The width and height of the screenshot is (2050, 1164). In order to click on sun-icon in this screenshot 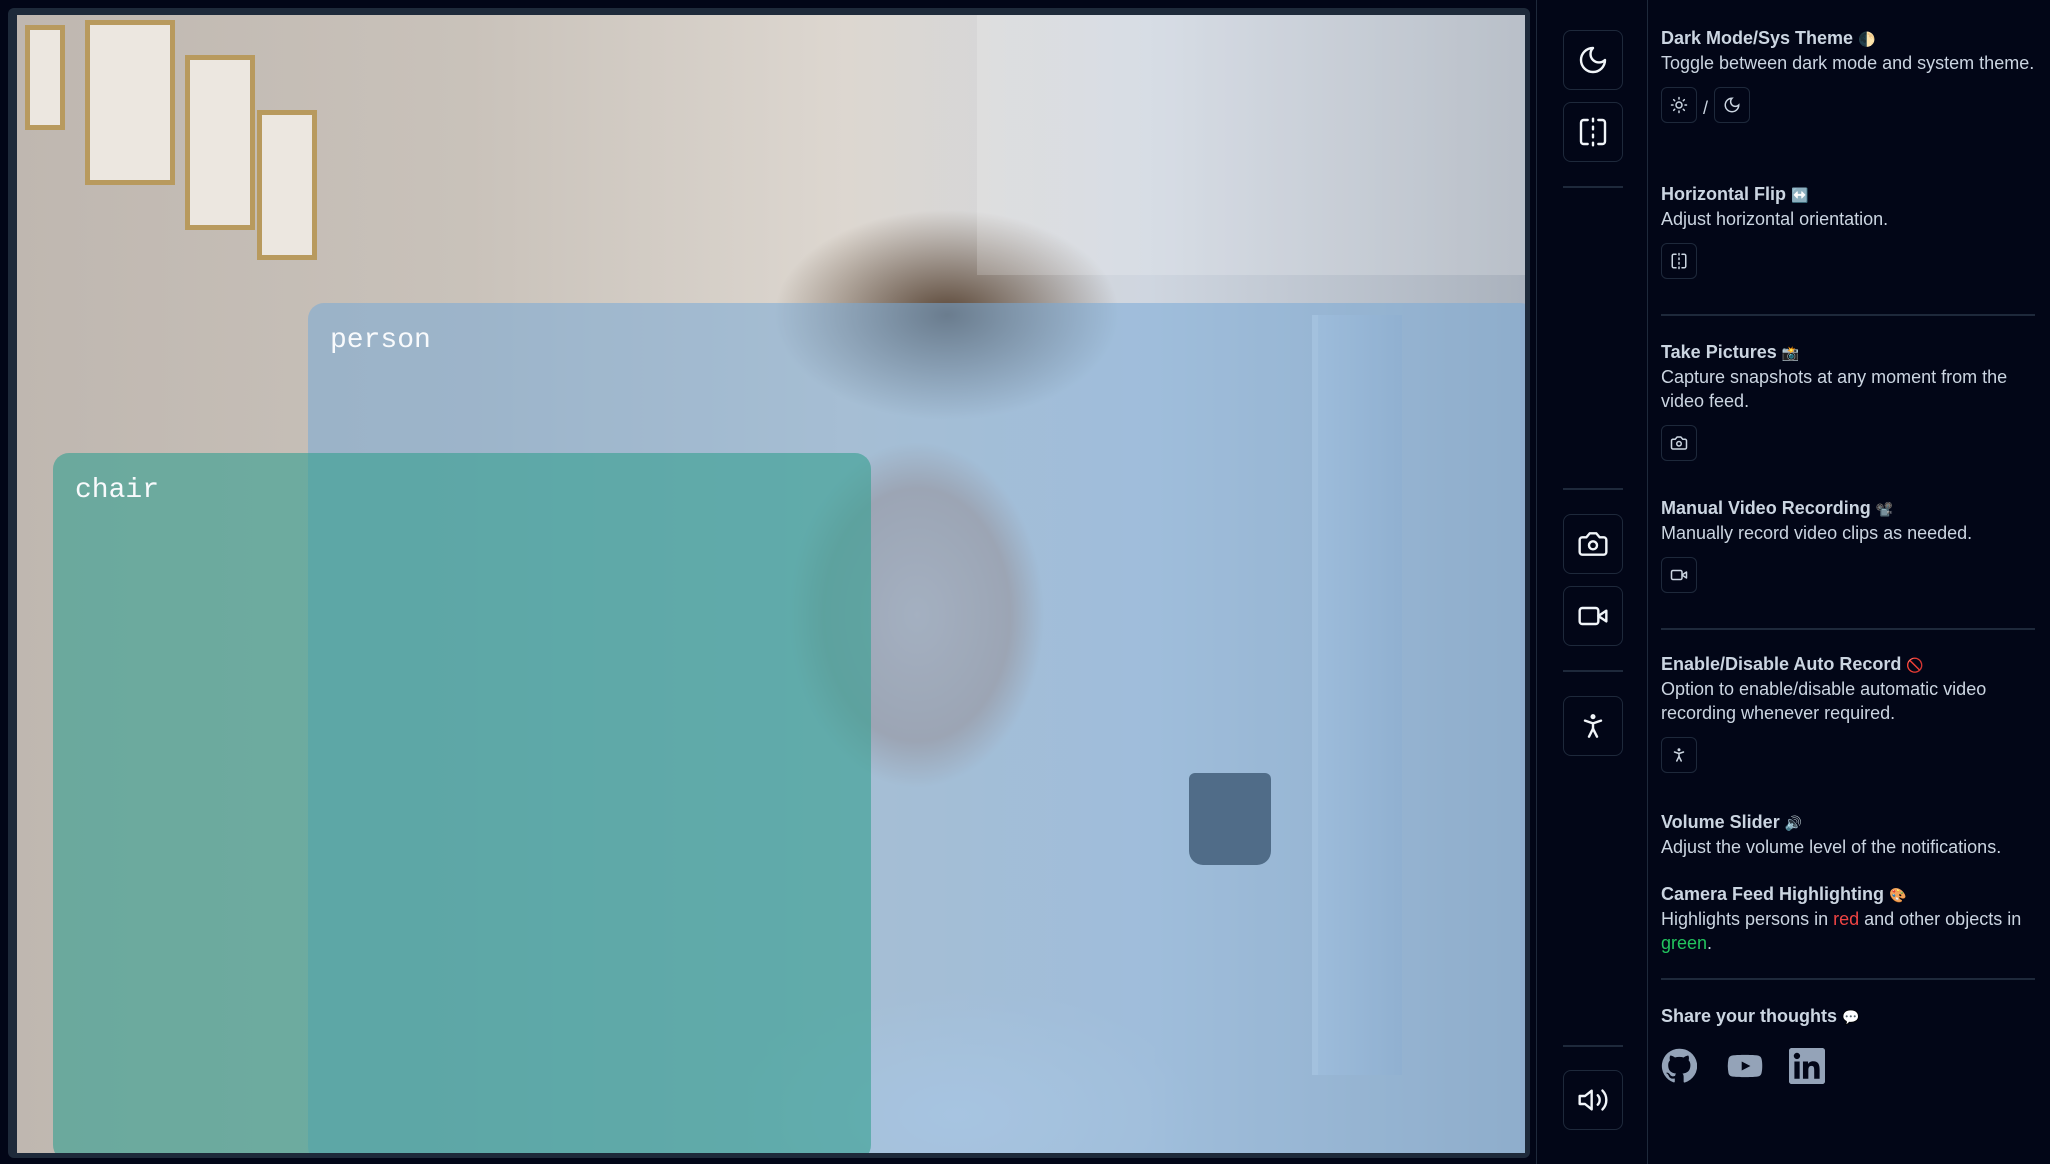, I will do `click(1679, 105)`.